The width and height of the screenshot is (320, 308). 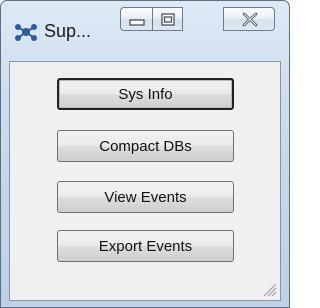 What do you see at coordinates (269, 289) in the screenshot?
I see `resize-grip-icon` at bounding box center [269, 289].